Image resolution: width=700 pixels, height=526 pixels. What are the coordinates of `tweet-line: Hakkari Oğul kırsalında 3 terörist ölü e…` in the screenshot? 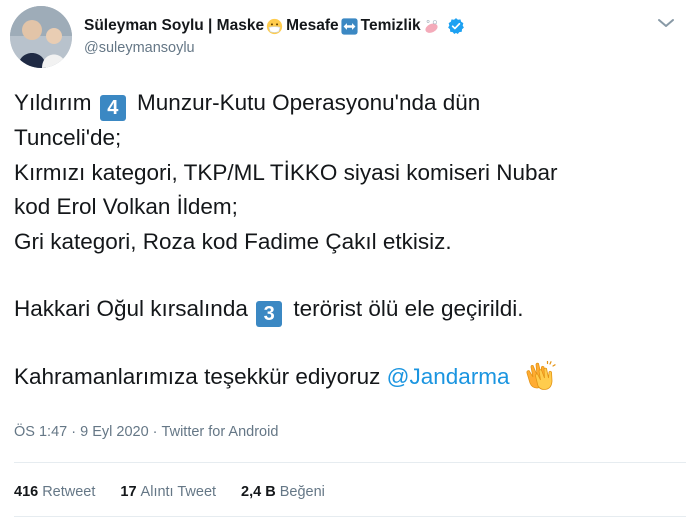 It's located at (349, 309).